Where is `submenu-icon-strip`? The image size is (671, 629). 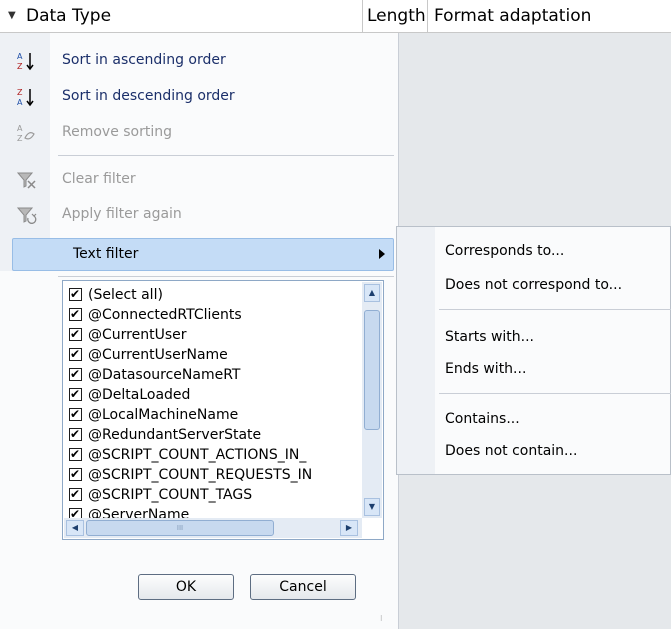
submenu-icon-strip is located at coordinates (416, 350).